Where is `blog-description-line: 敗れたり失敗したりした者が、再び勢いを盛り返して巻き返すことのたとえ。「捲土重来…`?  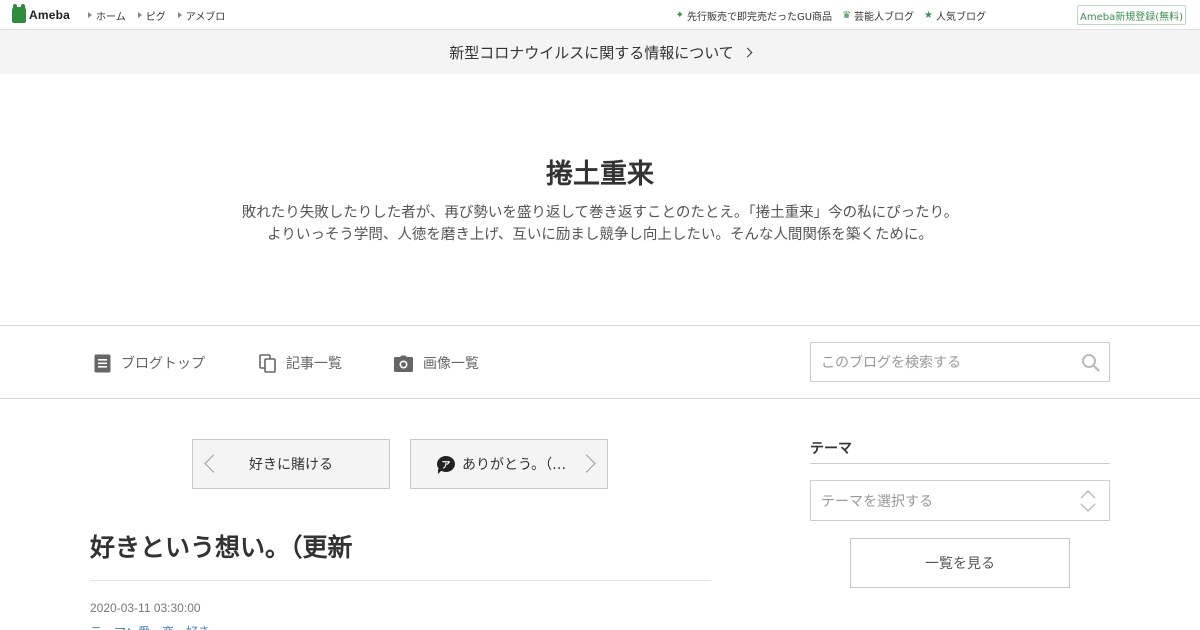 blog-description-line: 敗れたり失敗したりした者が、再び勢いを盛り返して巻き返すことのたとえ。「捲土重来… is located at coordinates (600, 213).